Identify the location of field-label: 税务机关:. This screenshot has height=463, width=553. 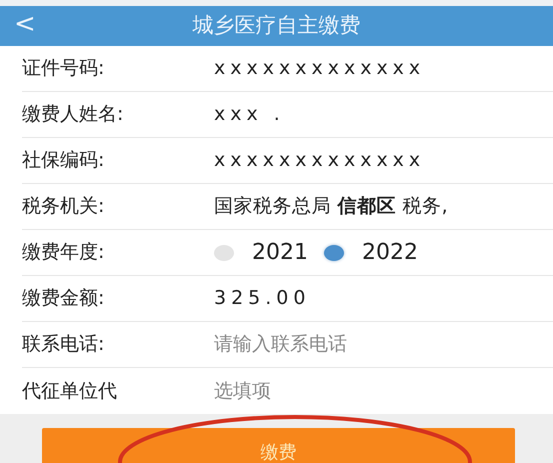
(64, 207).